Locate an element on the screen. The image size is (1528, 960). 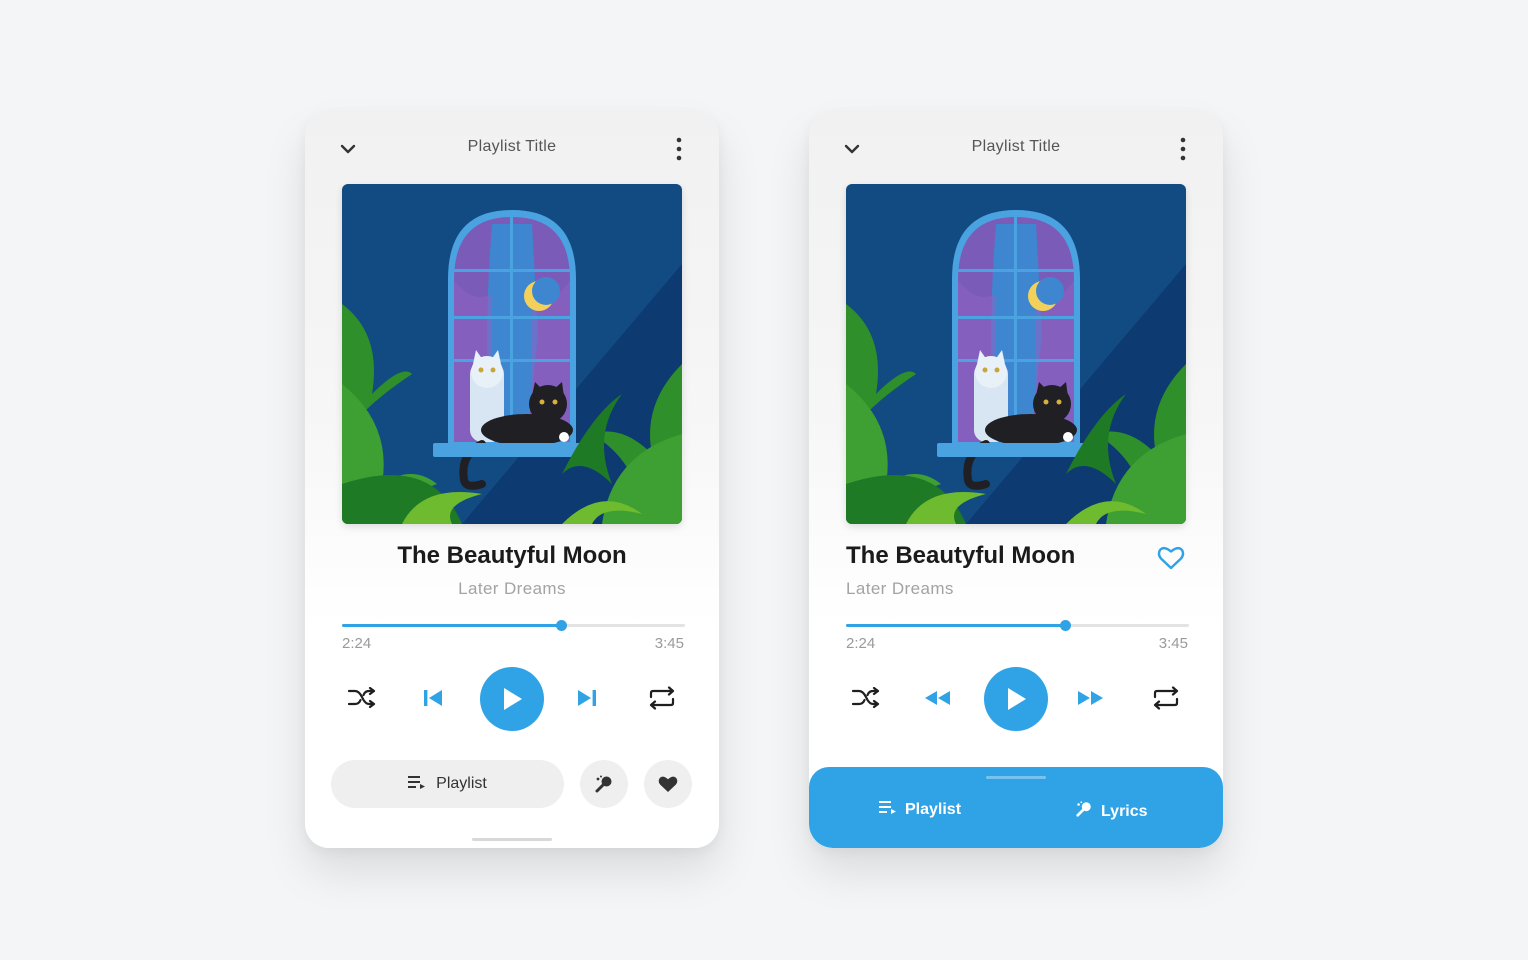
fast-forward-button is located at coordinates (1091, 698).